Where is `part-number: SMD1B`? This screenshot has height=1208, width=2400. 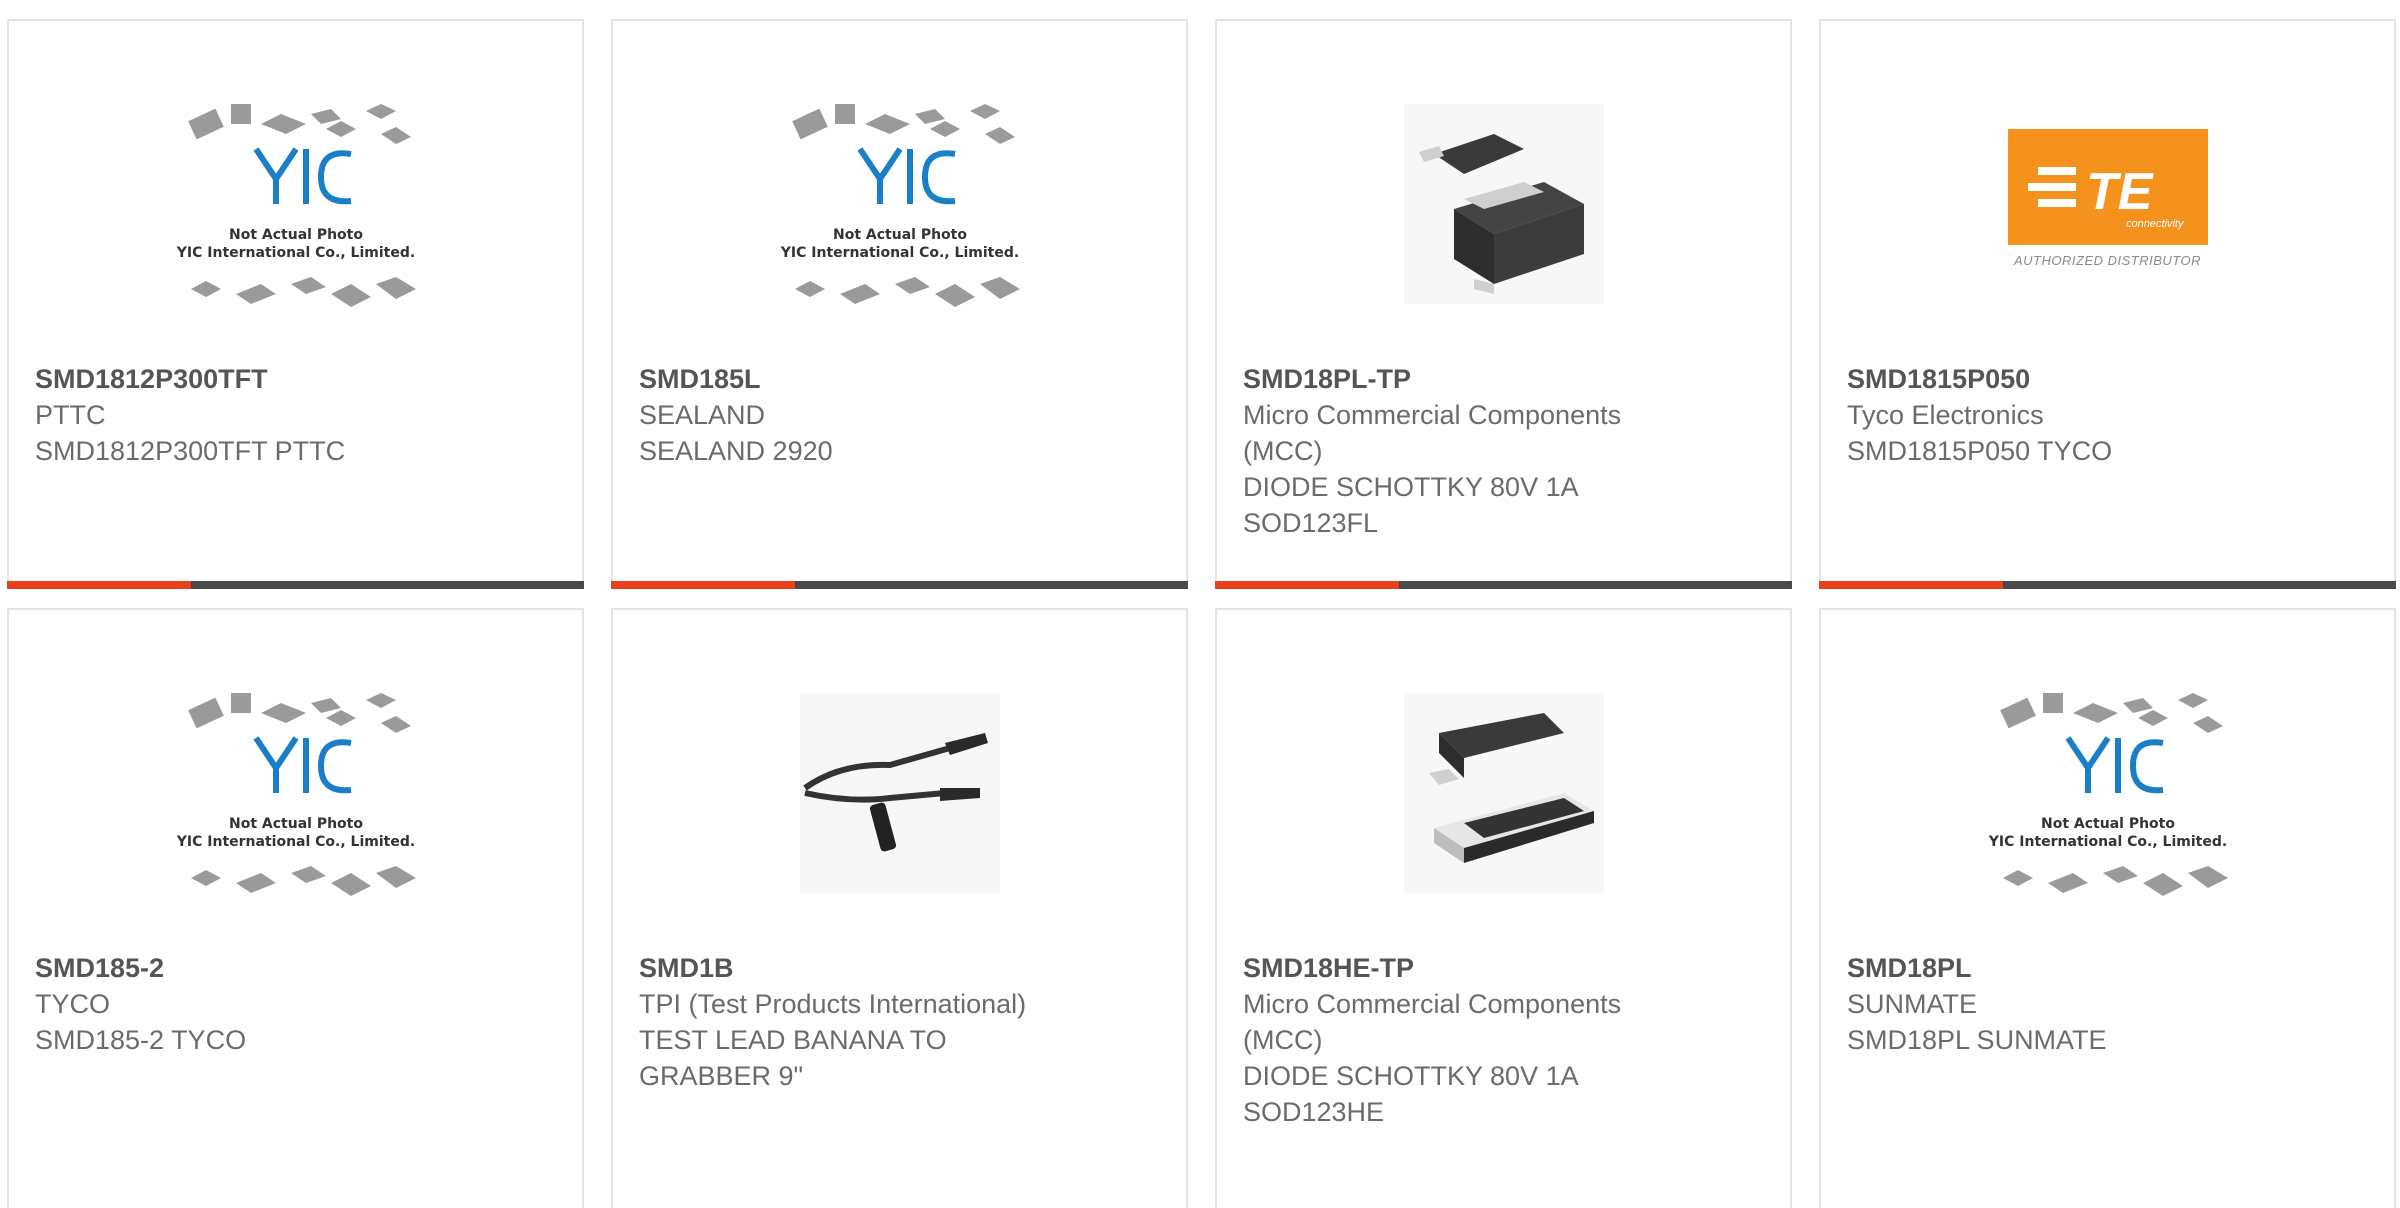 part-number: SMD1B is located at coordinates (899, 968).